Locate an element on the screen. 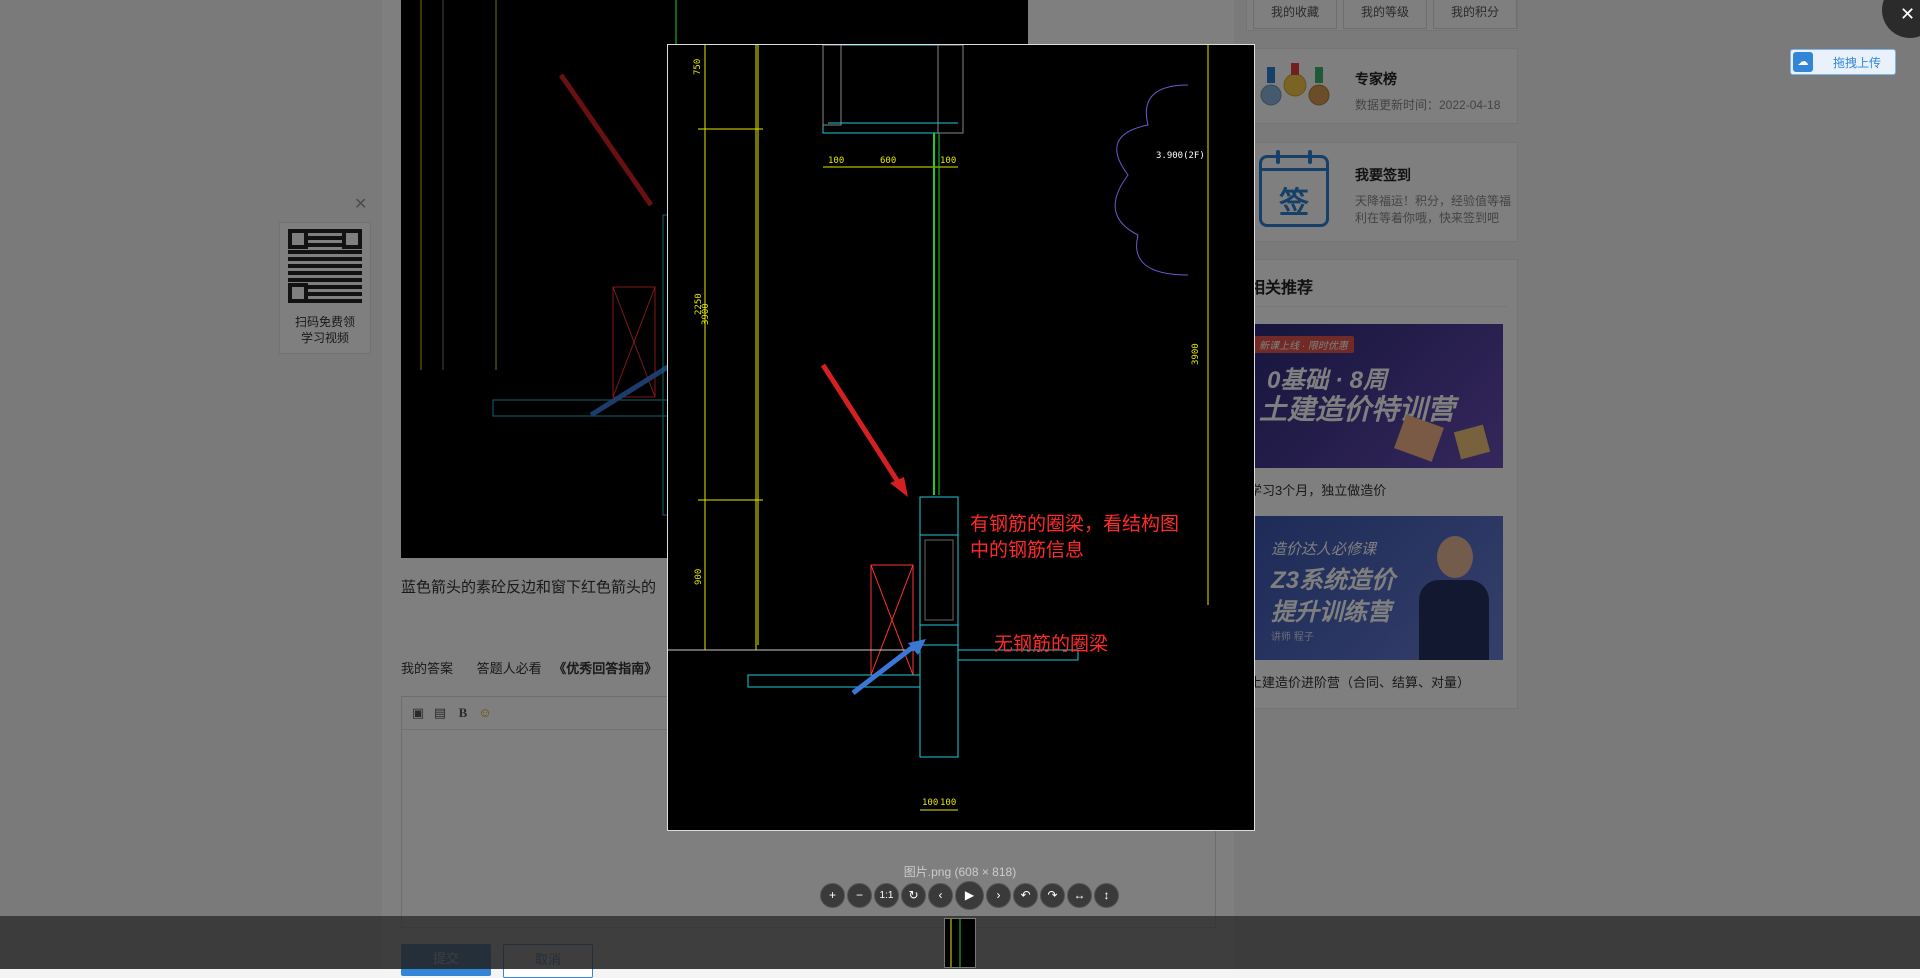  image-caption: 图片.png (608 × 818) is located at coordinates (960, 872).